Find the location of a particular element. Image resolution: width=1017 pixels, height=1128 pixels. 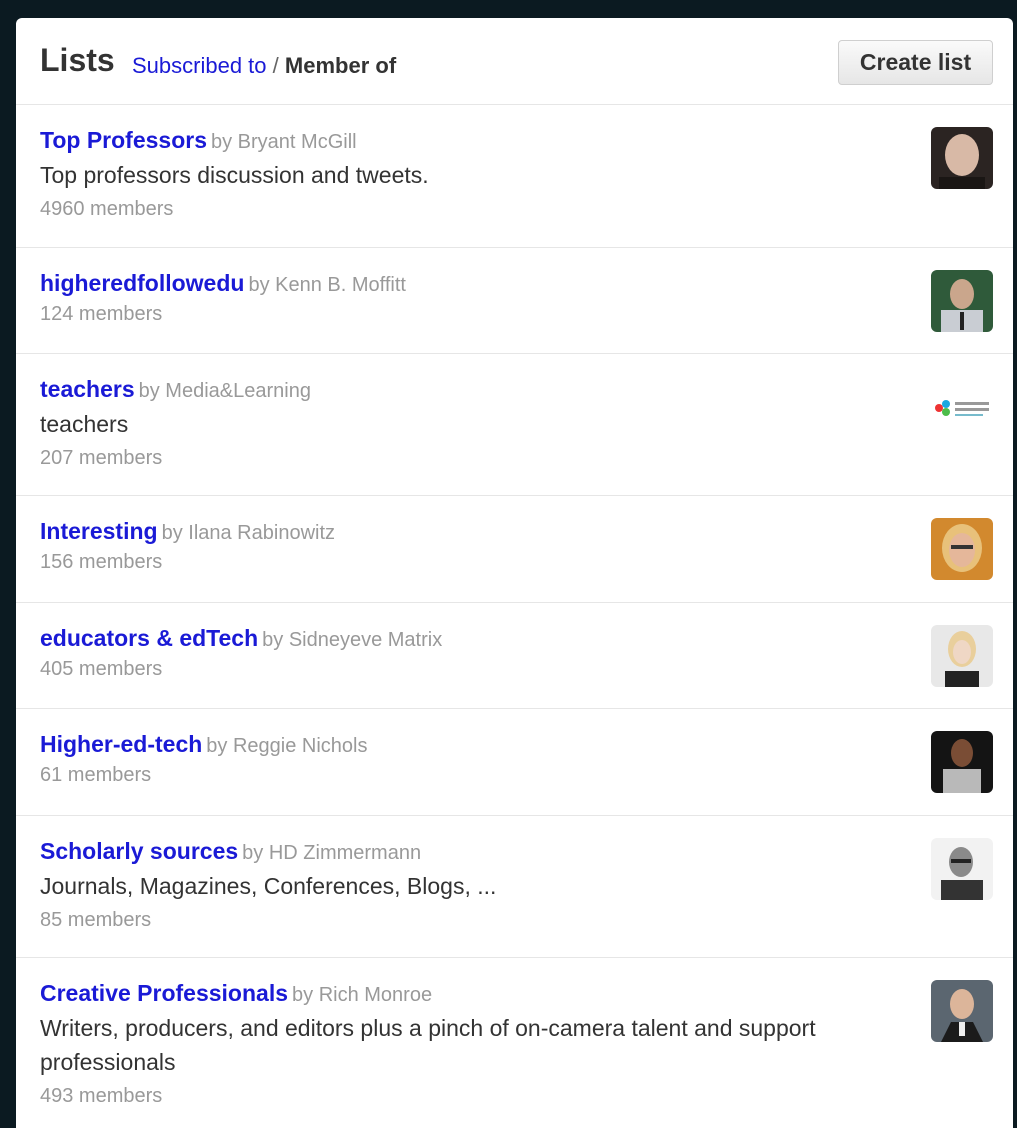

list-owner: by Sidneyeve Matrix is located at coordinates (352, 640).